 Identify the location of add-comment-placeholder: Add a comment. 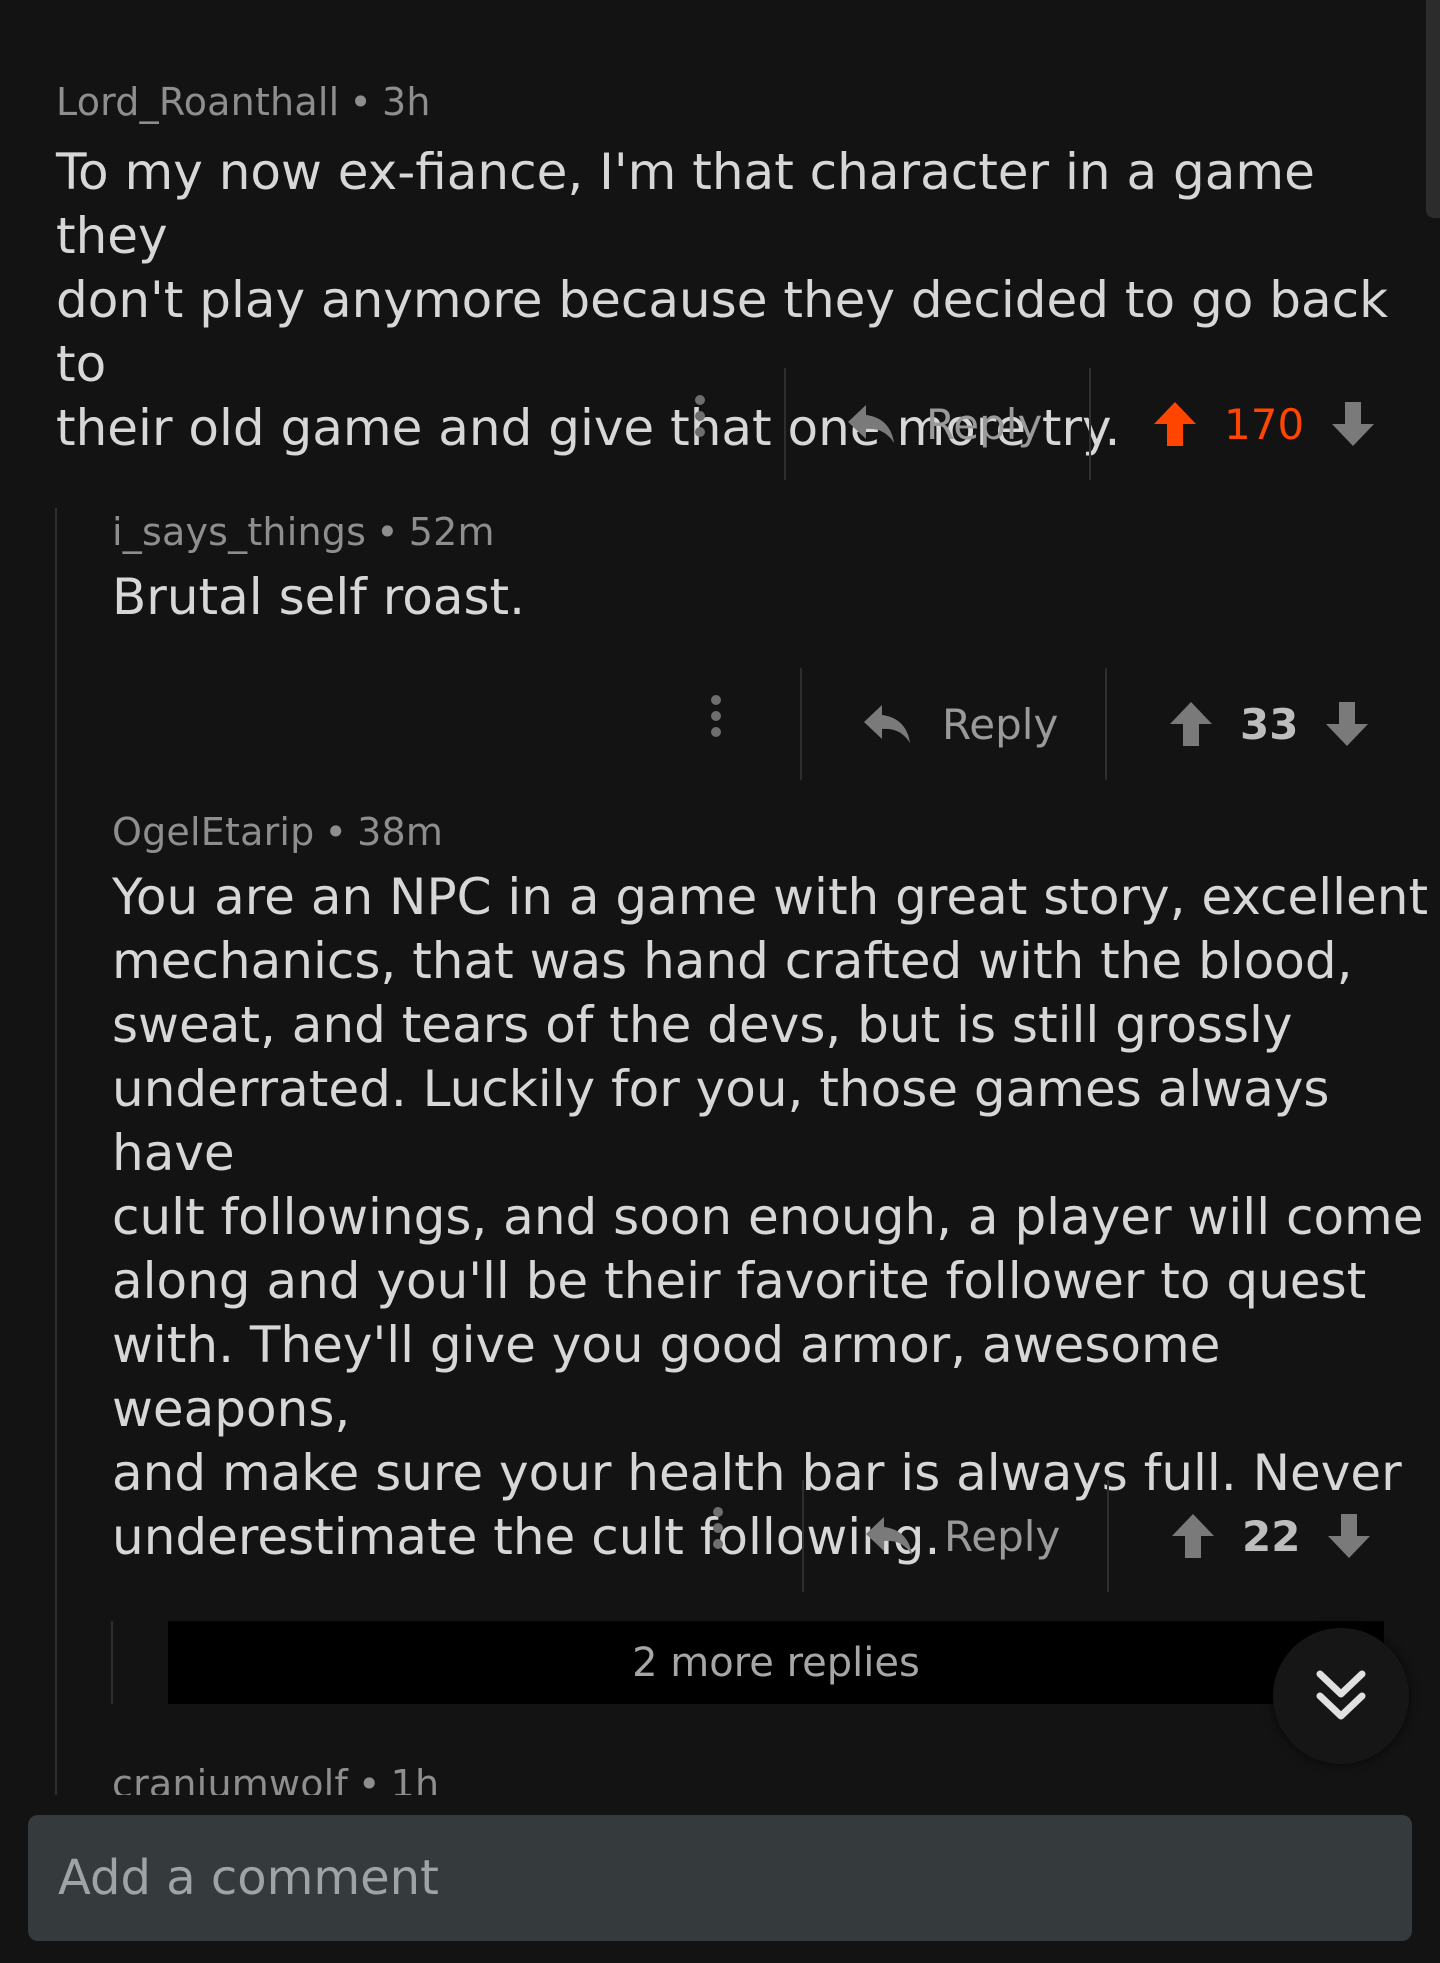
(248, 1878).